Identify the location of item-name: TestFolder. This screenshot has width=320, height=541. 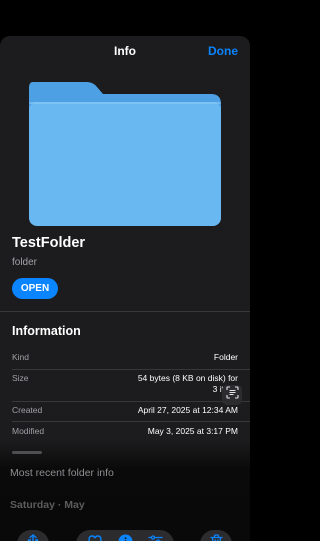
(49, 243).